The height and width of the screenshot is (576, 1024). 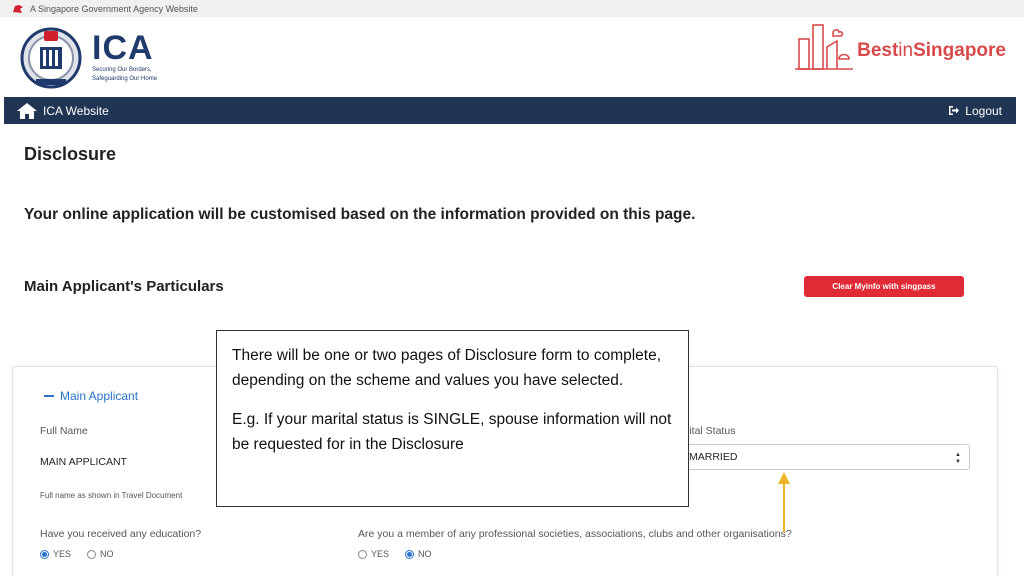 I want to click on gov-banner-text: A Singapore Government Agency Website, so click(x=114, y=8).